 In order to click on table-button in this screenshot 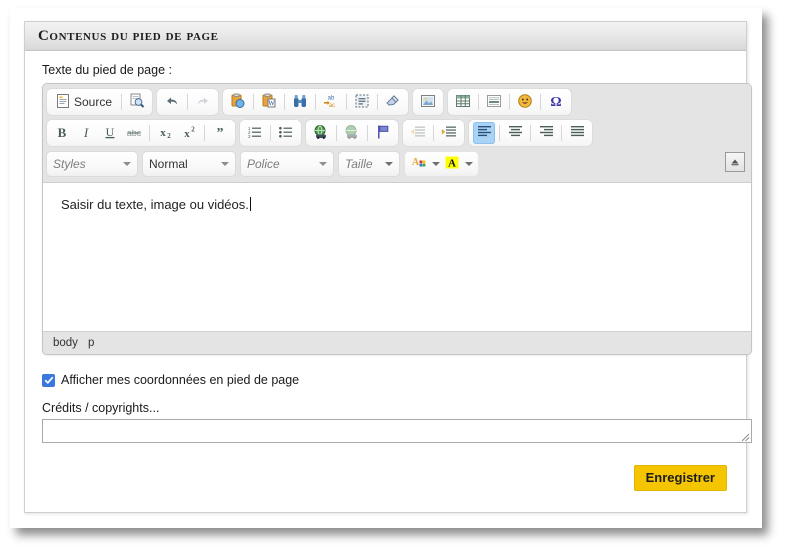, I will do `click(463, 102)`.